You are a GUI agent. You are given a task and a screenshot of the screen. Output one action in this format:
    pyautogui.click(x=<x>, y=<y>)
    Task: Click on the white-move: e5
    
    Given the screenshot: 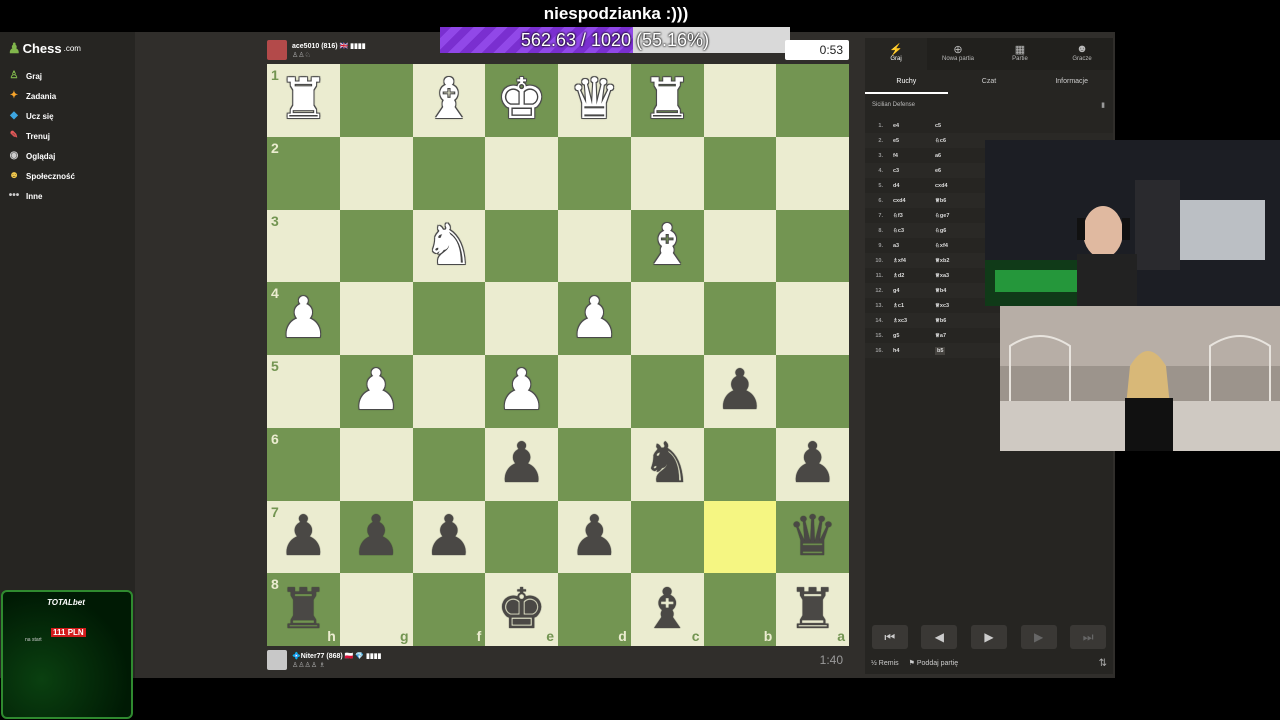 What is the action you would take?
    pyautogui.click(x=912, y=141)
    